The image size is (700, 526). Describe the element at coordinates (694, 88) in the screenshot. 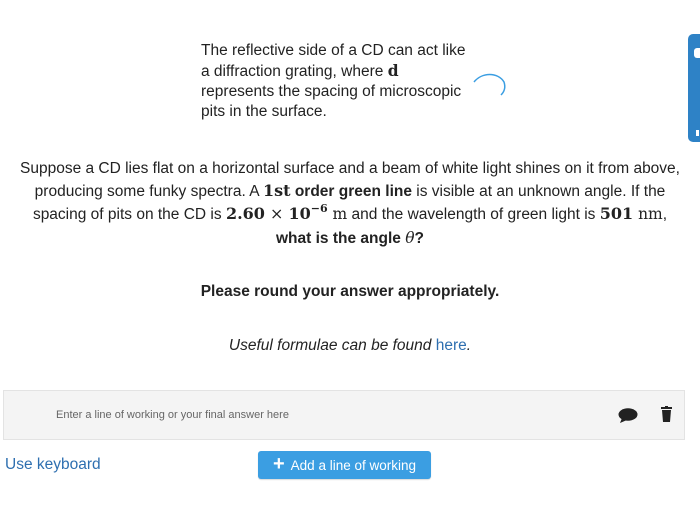

I see `side-panel-tab` at that location.